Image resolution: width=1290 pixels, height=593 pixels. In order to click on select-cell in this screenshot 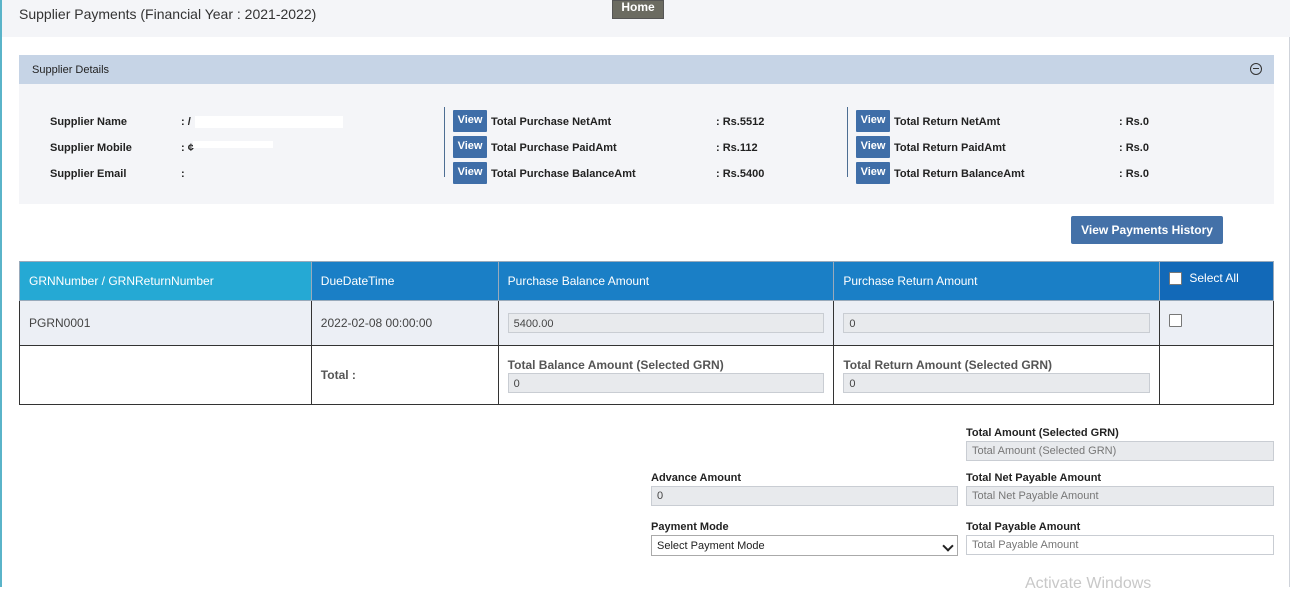, I will do `click(1216, 323)`.